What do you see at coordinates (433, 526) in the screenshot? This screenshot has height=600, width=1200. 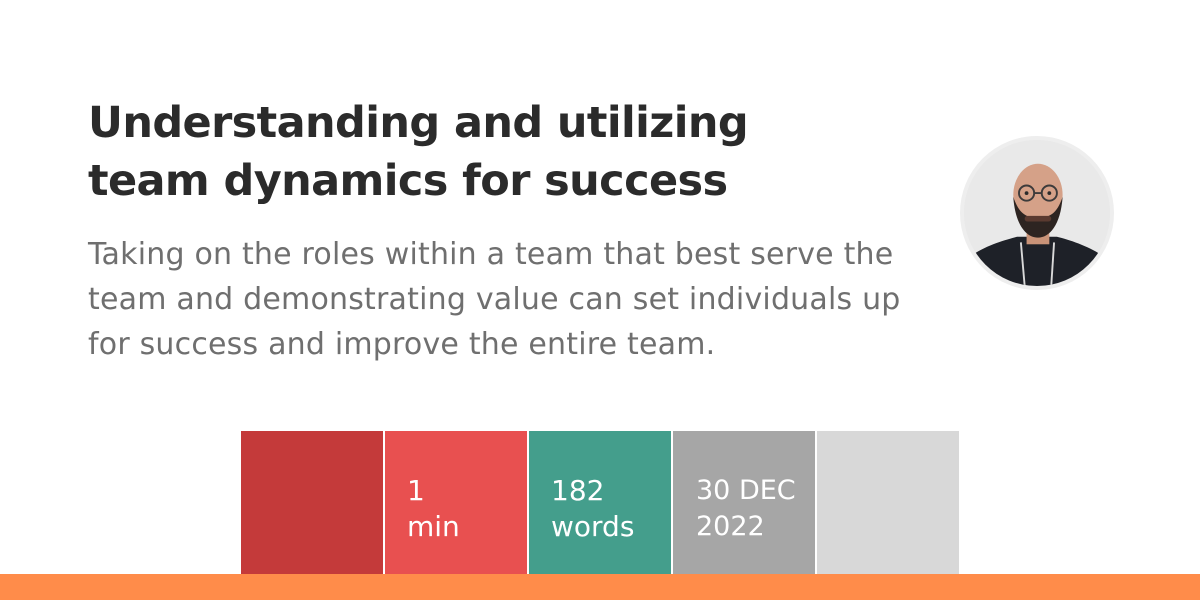 I see `reading-time-unit: min` at bounding box center [433, 526].